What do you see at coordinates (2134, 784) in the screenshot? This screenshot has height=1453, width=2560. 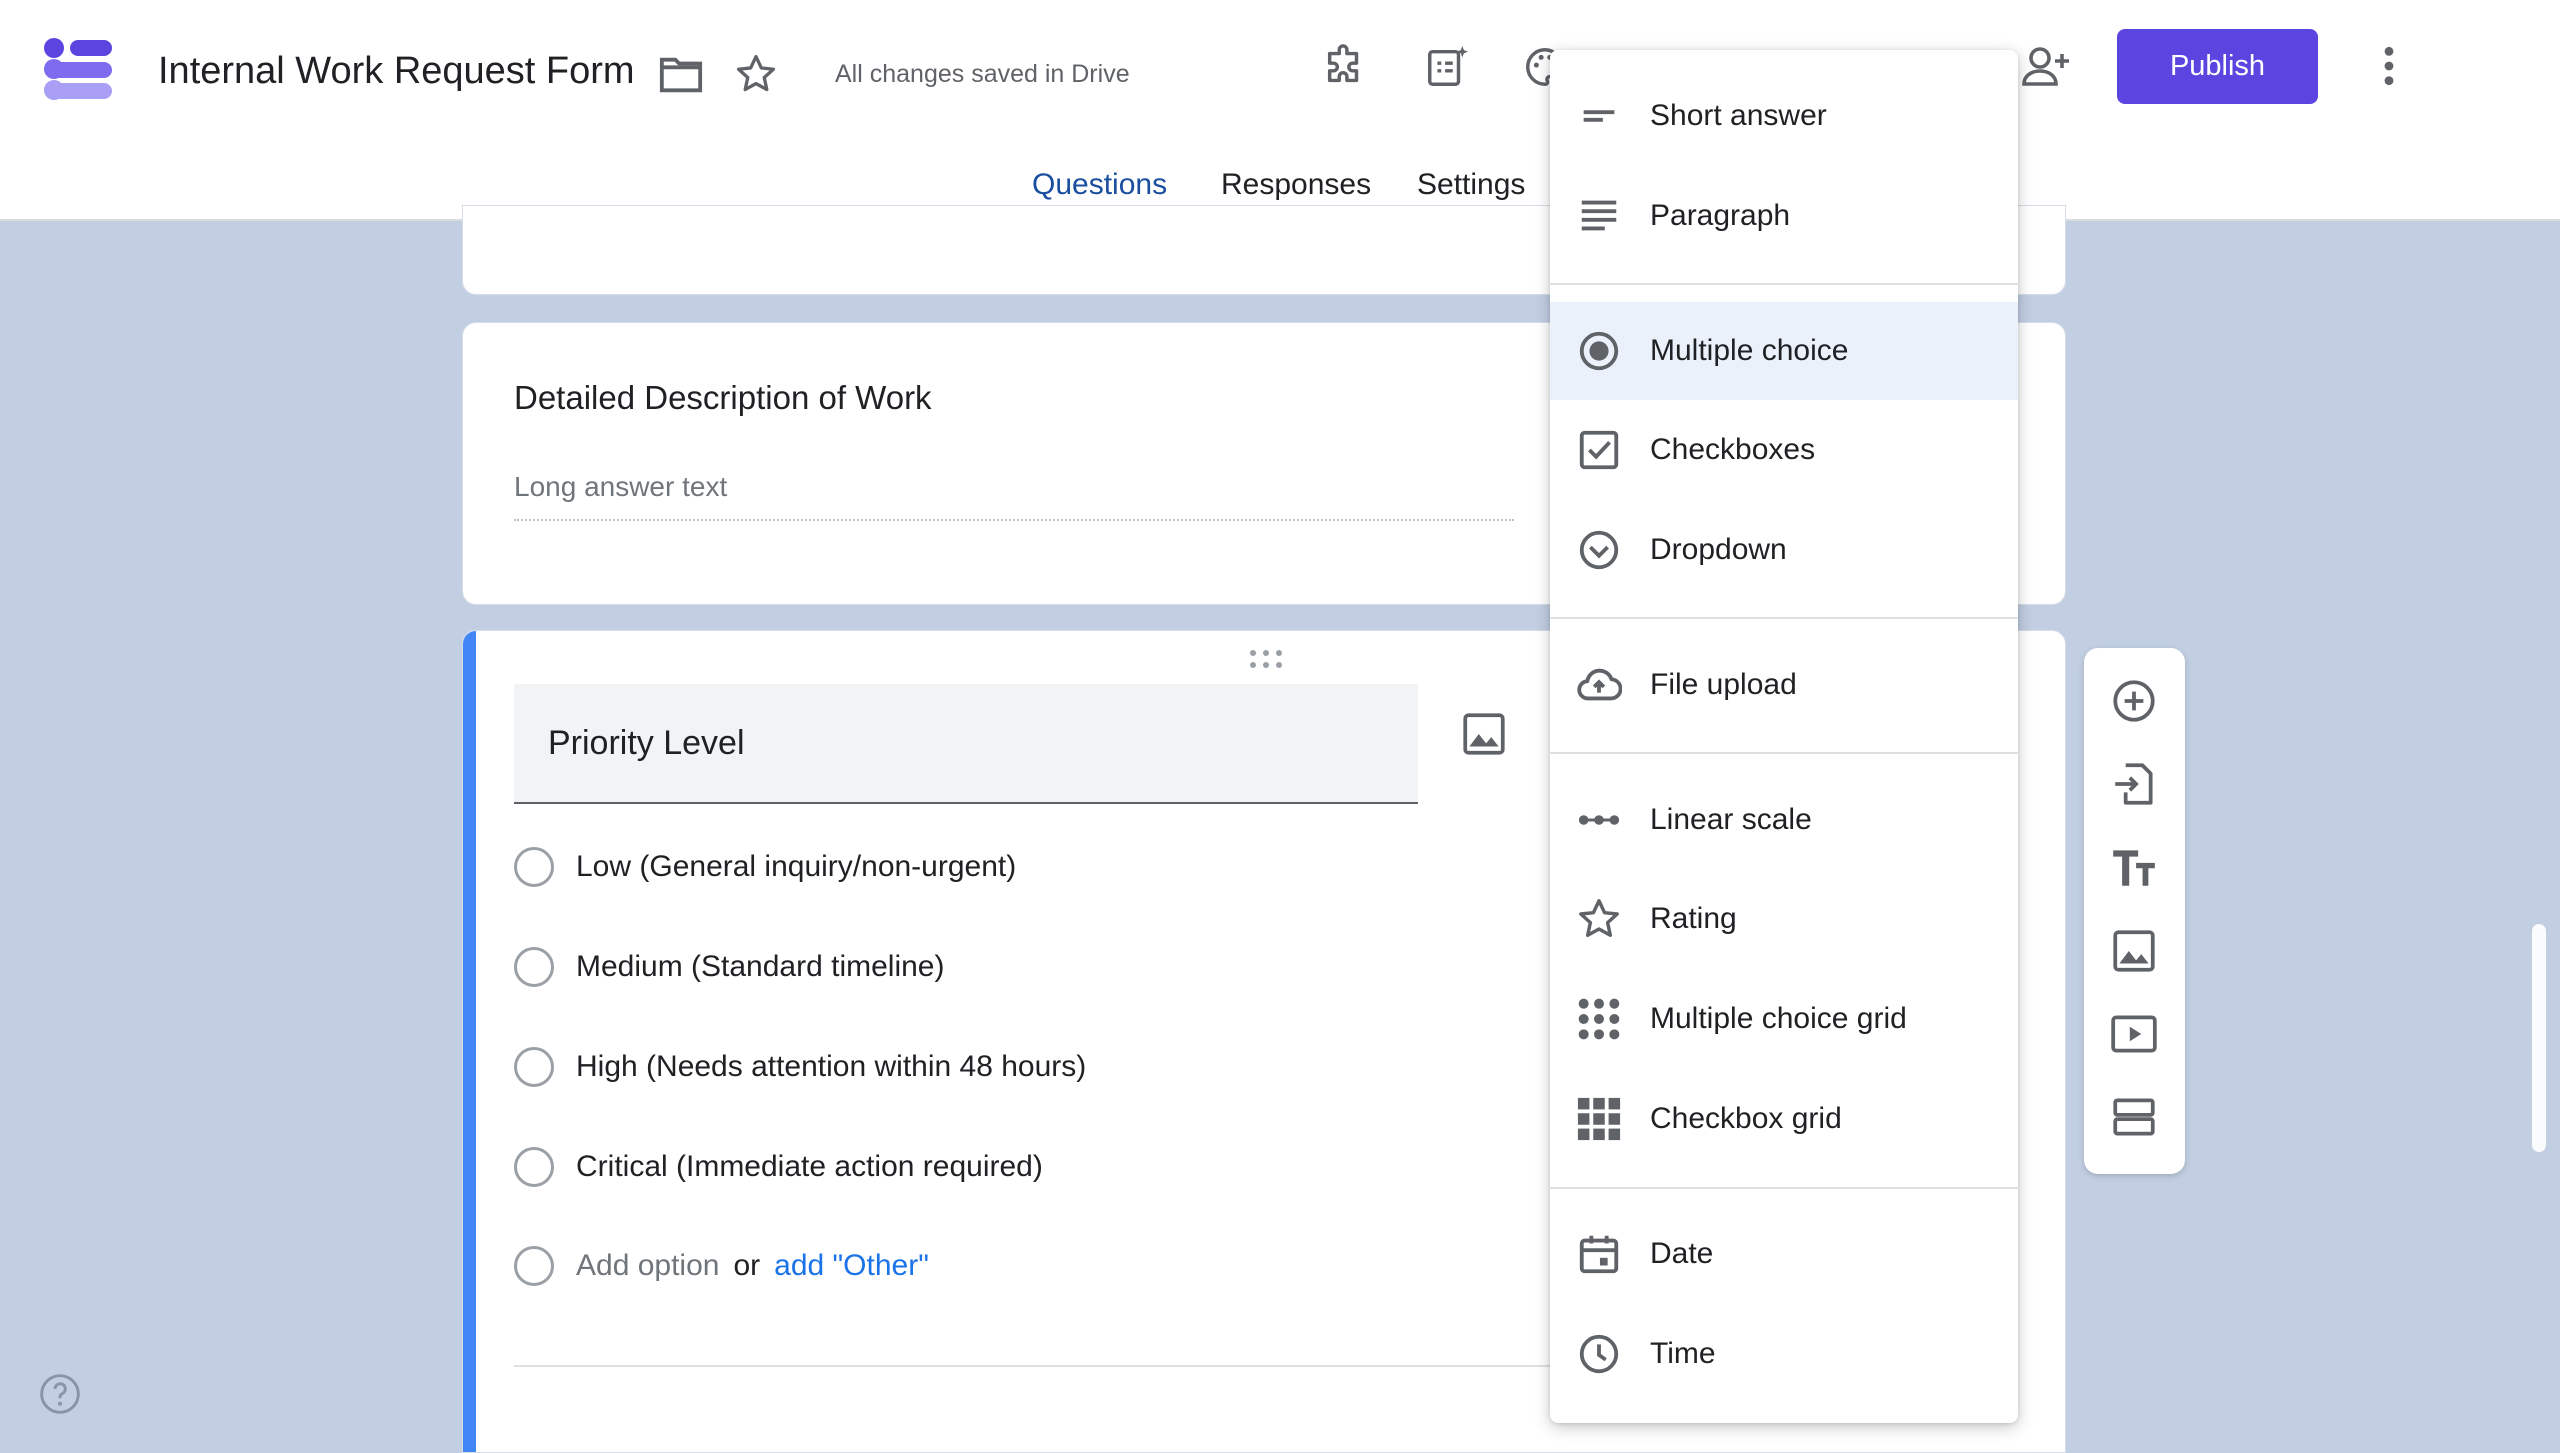 I see `import-questions-icon` at bounding box center [2134, 784].